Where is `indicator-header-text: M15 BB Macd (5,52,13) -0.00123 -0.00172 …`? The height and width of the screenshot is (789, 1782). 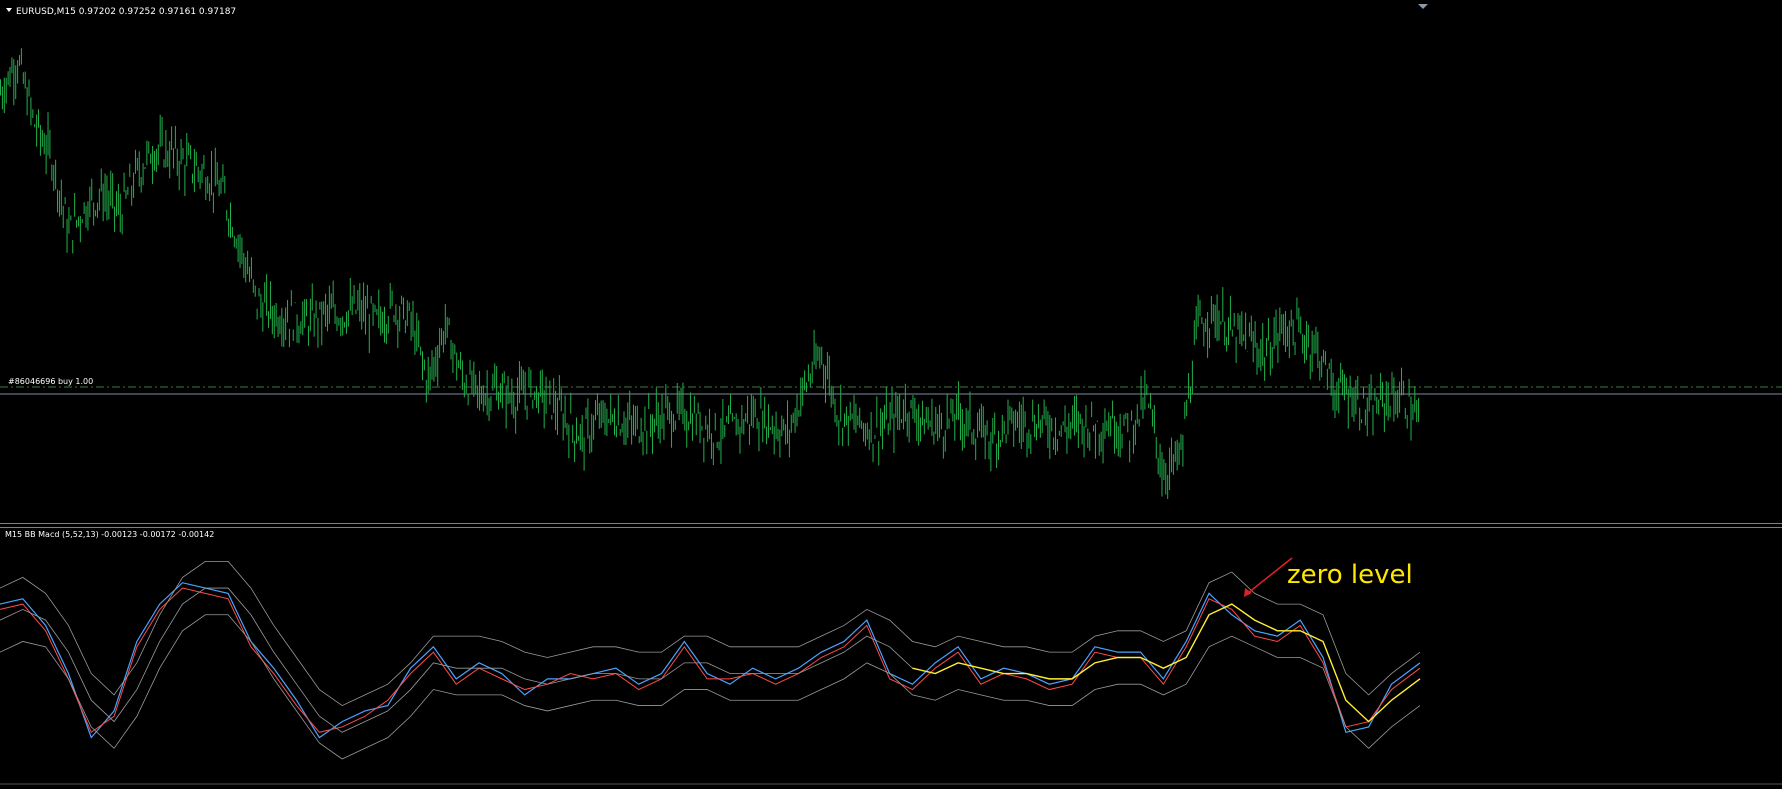
indicator-header-text: M15 BB Macd (5,52,13) -0.00123 -0.00172 … is located at coordinates (109, 534).